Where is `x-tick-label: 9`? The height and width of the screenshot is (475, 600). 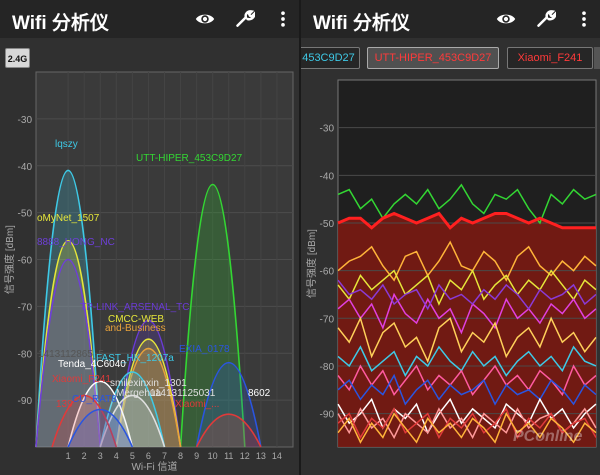 x-tick-label: 9 is located at coordinates (196, 456).